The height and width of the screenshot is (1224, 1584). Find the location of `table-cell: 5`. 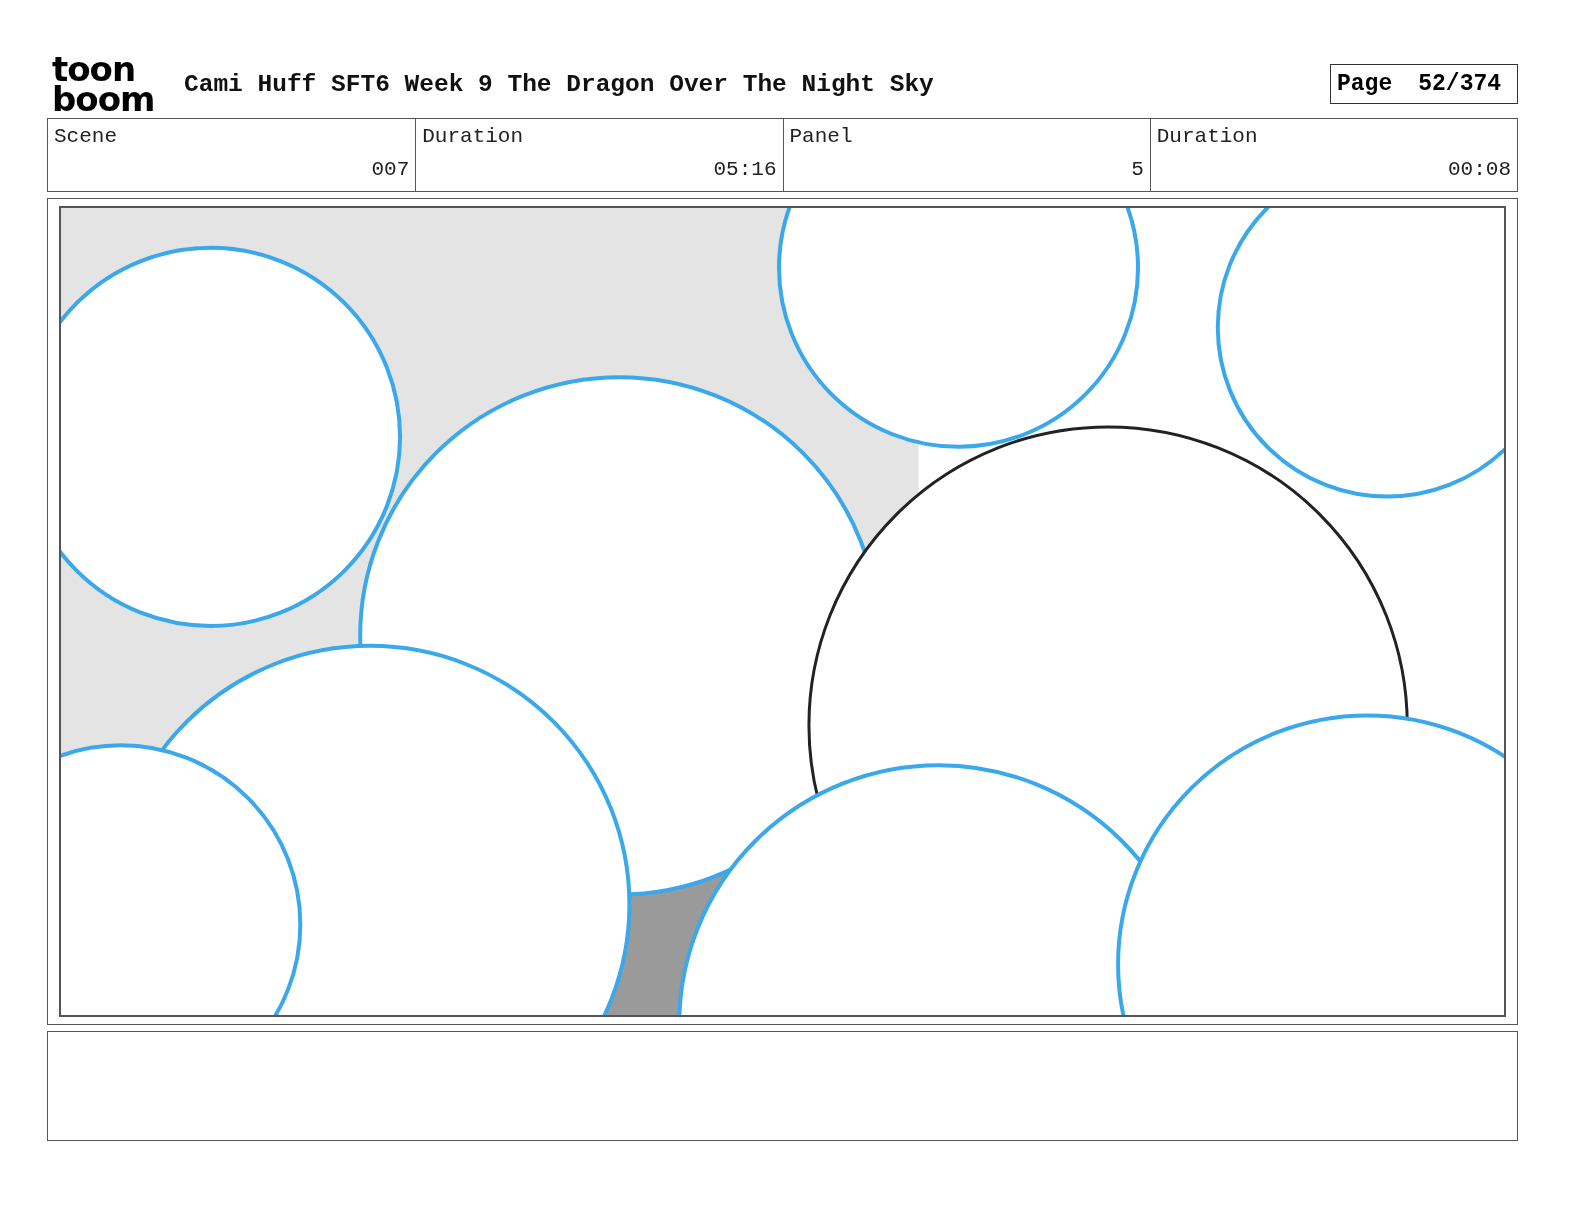

table-cell: 5 is located at coordinates (966, 172).